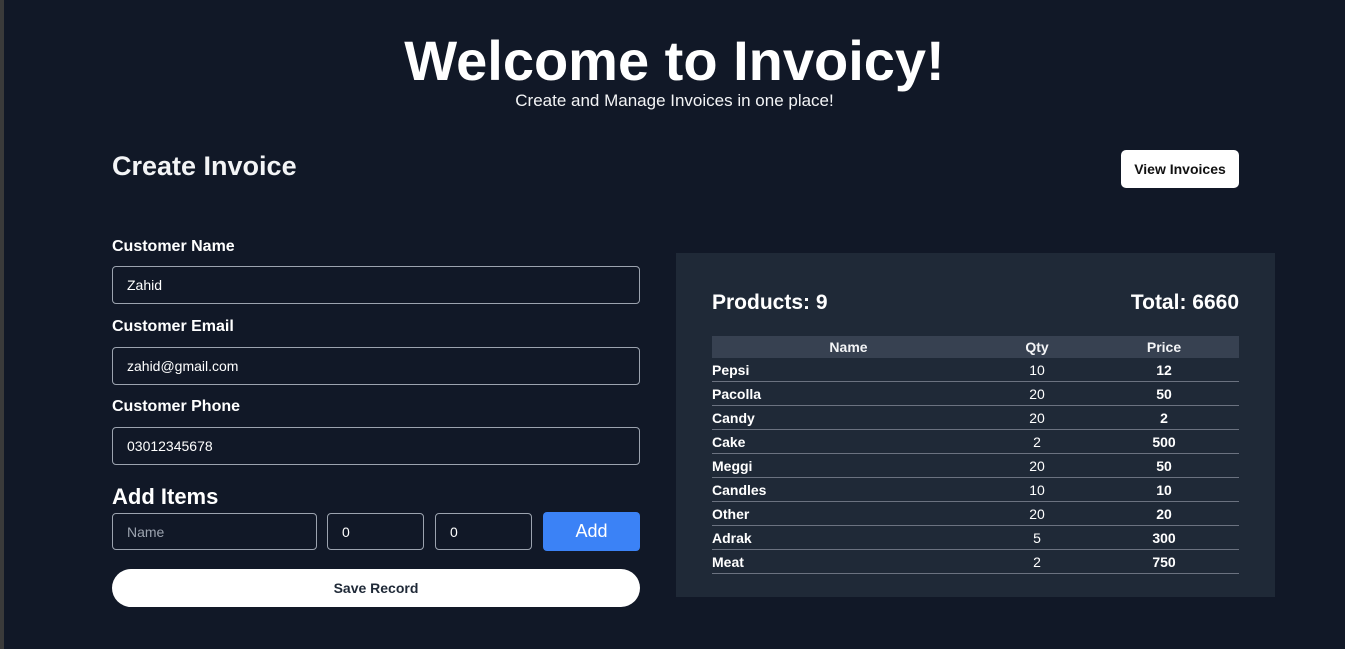 This screenshot has height=649, width=1345. What do you see at coordinates (376, 588) in the screenshot?
I see `save-record-button: Save Record` at bounding box center [376, 588].